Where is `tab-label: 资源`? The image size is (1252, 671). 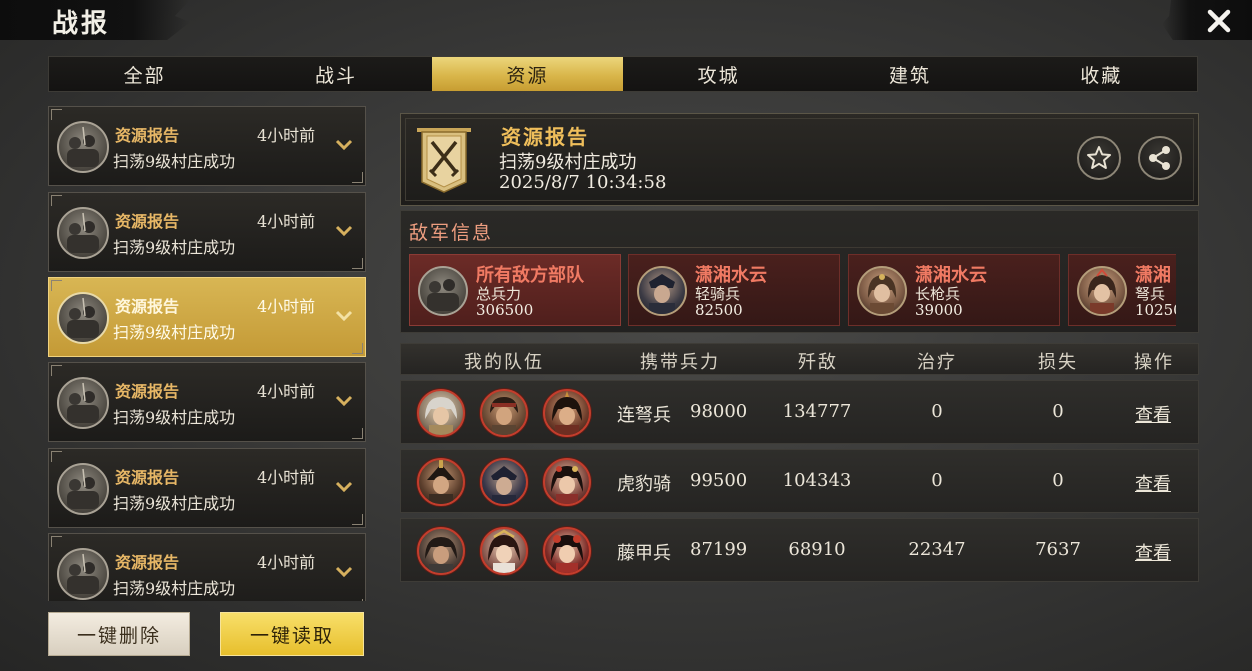 tab-label: 资源 is located at coordinates (527, 75).